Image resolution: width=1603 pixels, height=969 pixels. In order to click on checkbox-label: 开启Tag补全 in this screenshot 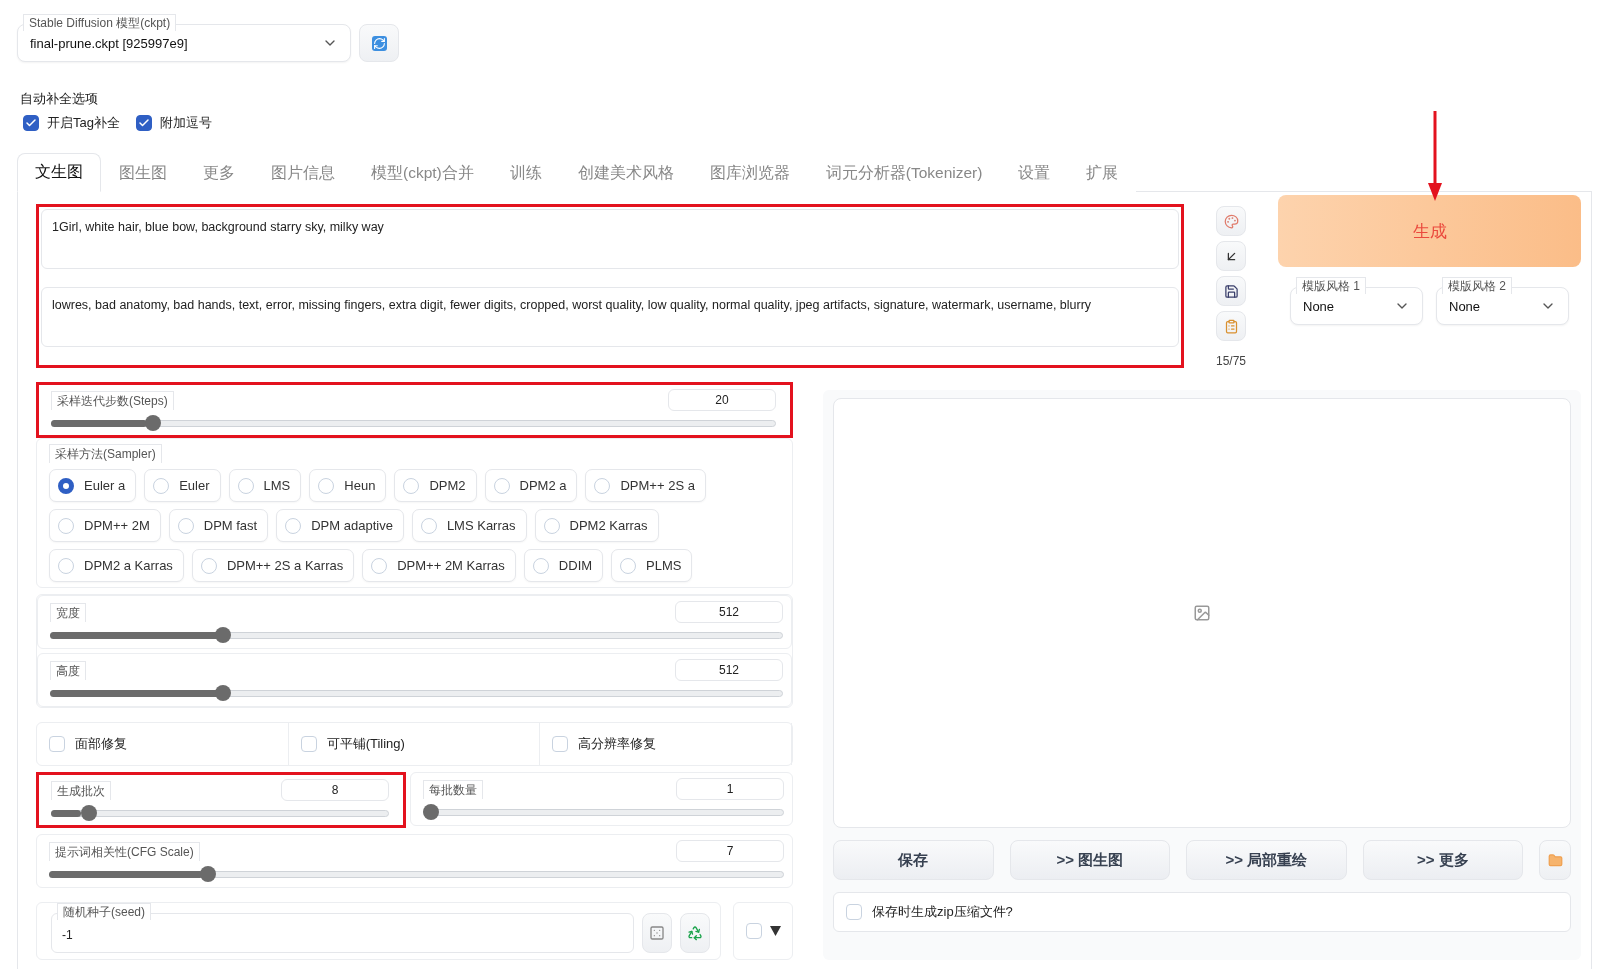, I will do `click(83, 123)`.